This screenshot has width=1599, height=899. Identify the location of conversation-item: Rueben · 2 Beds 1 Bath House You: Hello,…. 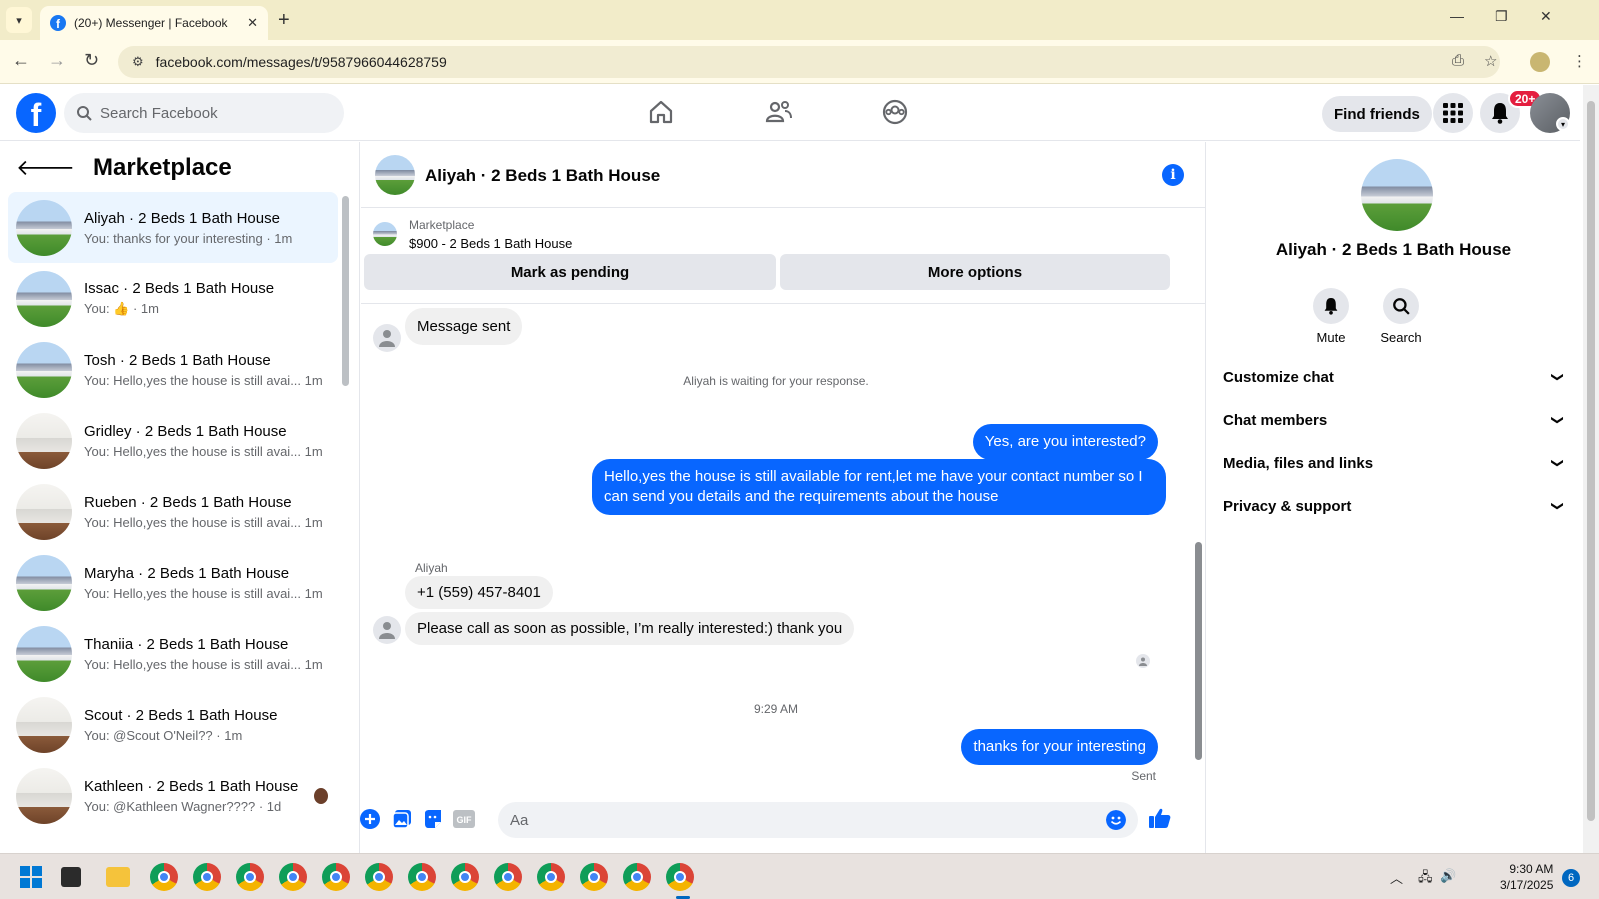
(173, 511).